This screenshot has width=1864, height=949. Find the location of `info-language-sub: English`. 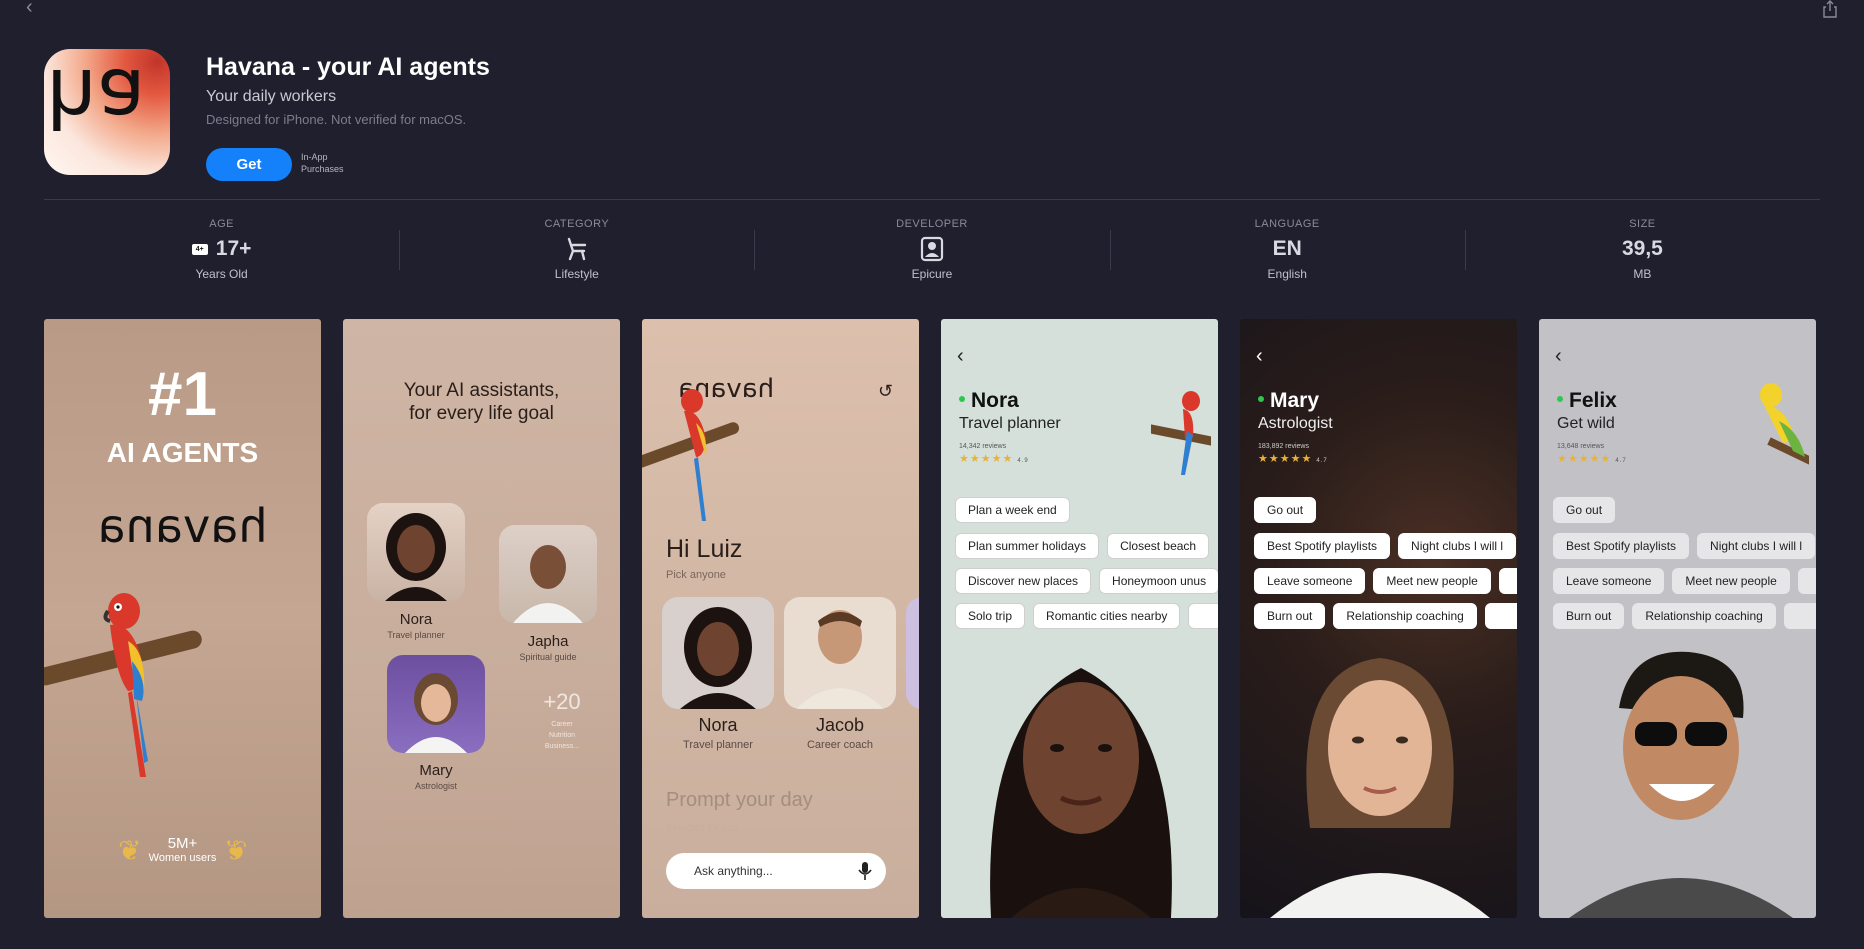

info-language-sub: English is located at coordinates (1287, 274).